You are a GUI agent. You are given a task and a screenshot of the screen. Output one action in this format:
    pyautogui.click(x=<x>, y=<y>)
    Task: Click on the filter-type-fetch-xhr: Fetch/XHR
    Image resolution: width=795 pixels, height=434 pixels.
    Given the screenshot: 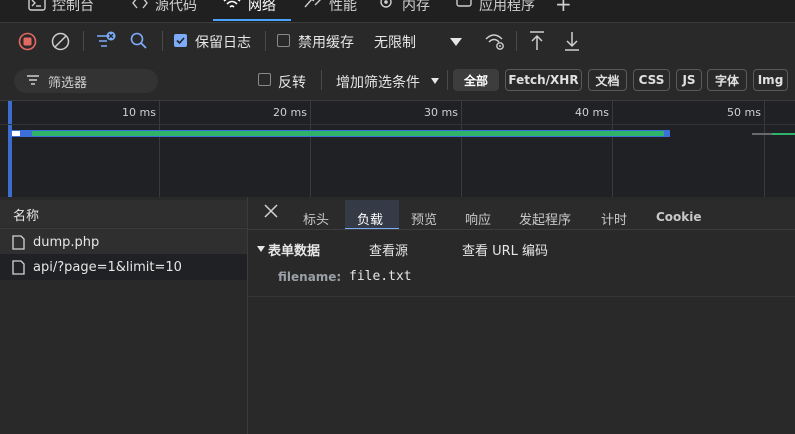 What is the action you would take?
    pyautogui.click(x=543, y=80)
    